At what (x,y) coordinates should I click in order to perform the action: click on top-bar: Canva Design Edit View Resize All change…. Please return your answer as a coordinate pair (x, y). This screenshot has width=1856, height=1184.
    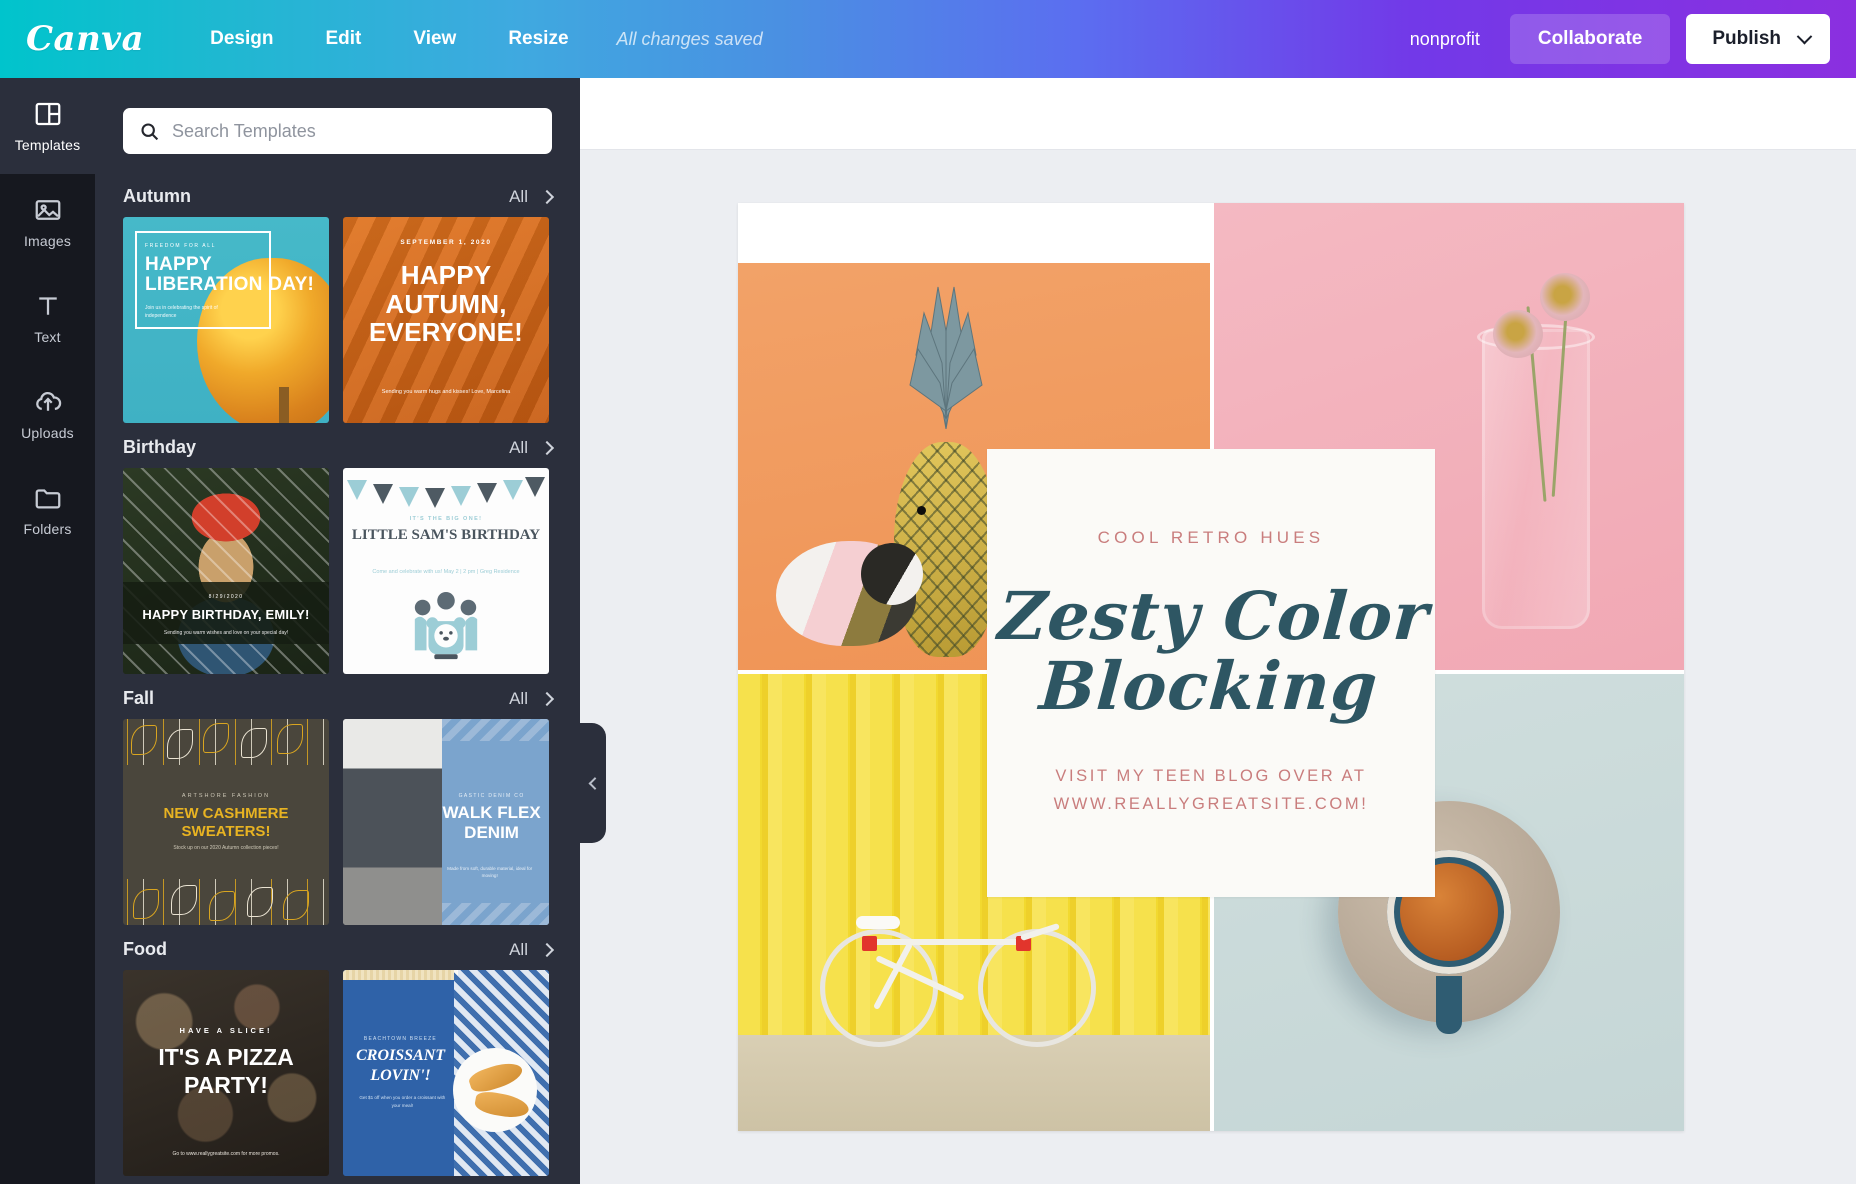
    Looking at the image, I should click on (928, 39).